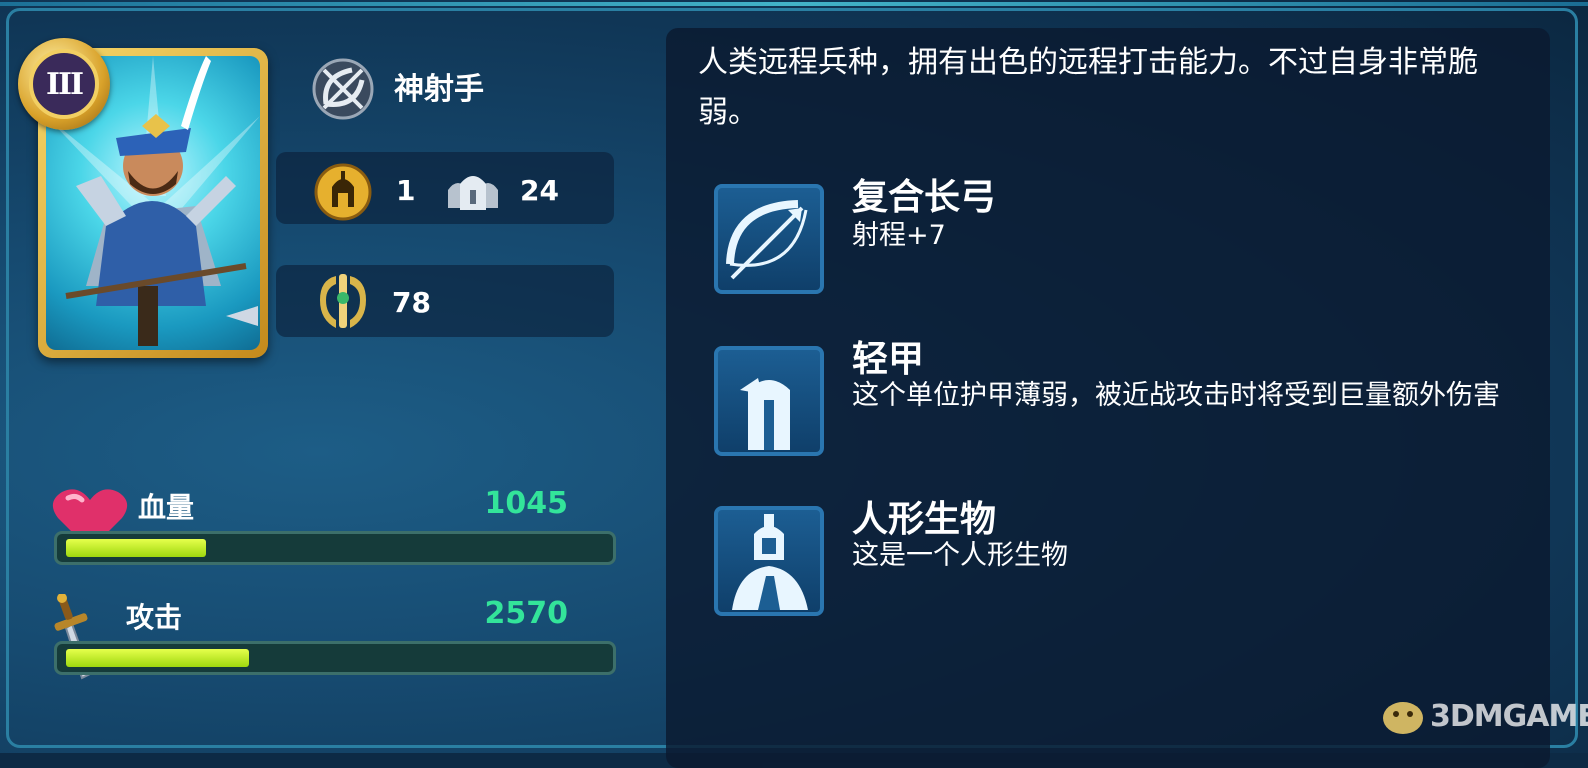  Describe the element at coordinates (136, 548) in the screenshot. I see `hp-bar-fill` at that location.